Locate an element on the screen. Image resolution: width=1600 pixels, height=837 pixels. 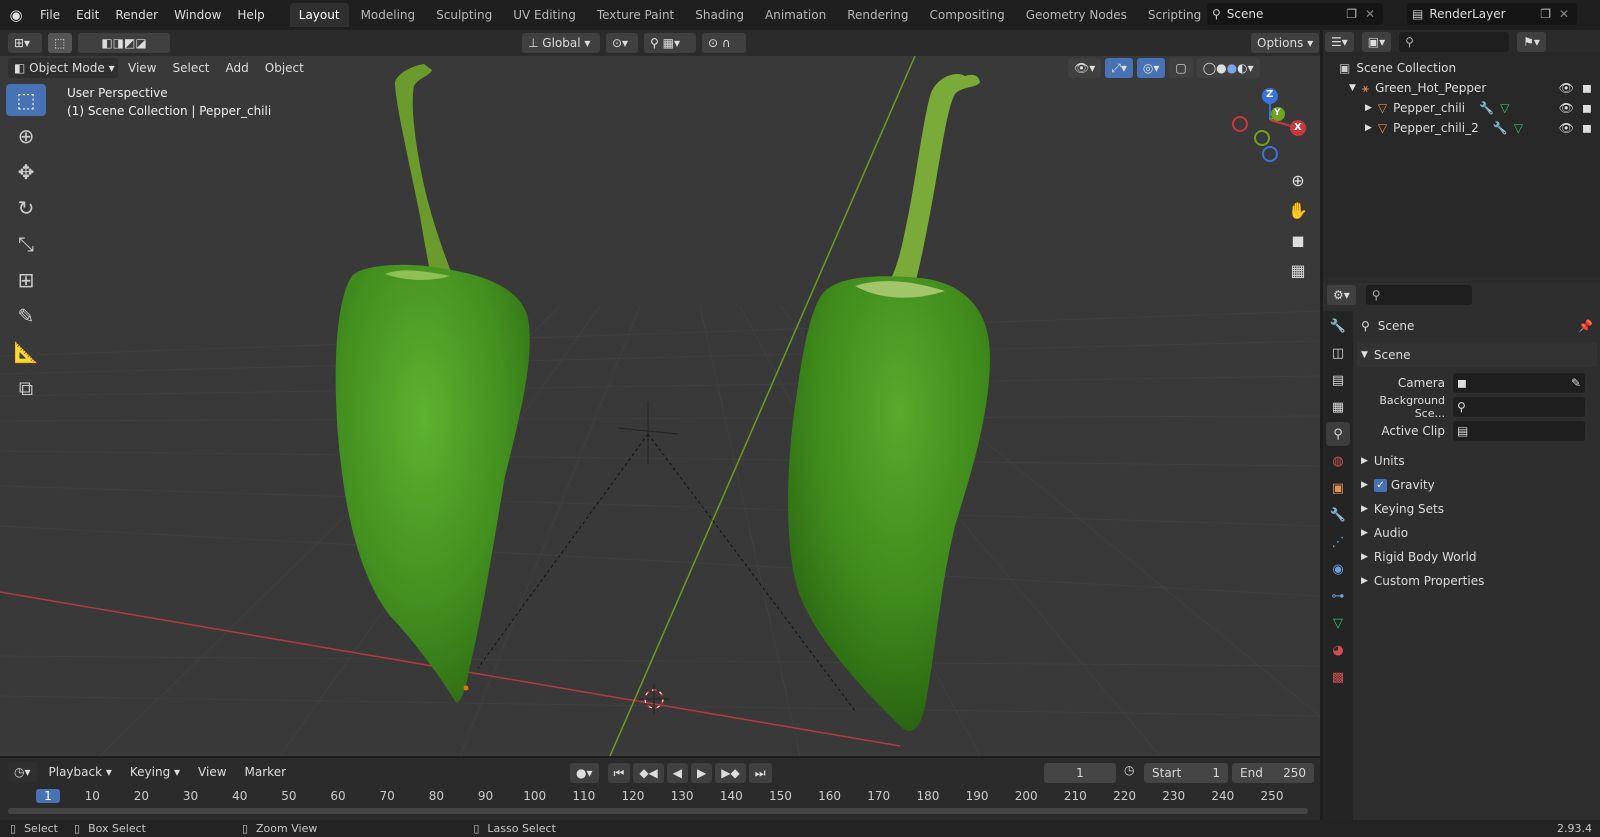
tab-uv-editing: UV Editing is located at coordinates (544, 15).